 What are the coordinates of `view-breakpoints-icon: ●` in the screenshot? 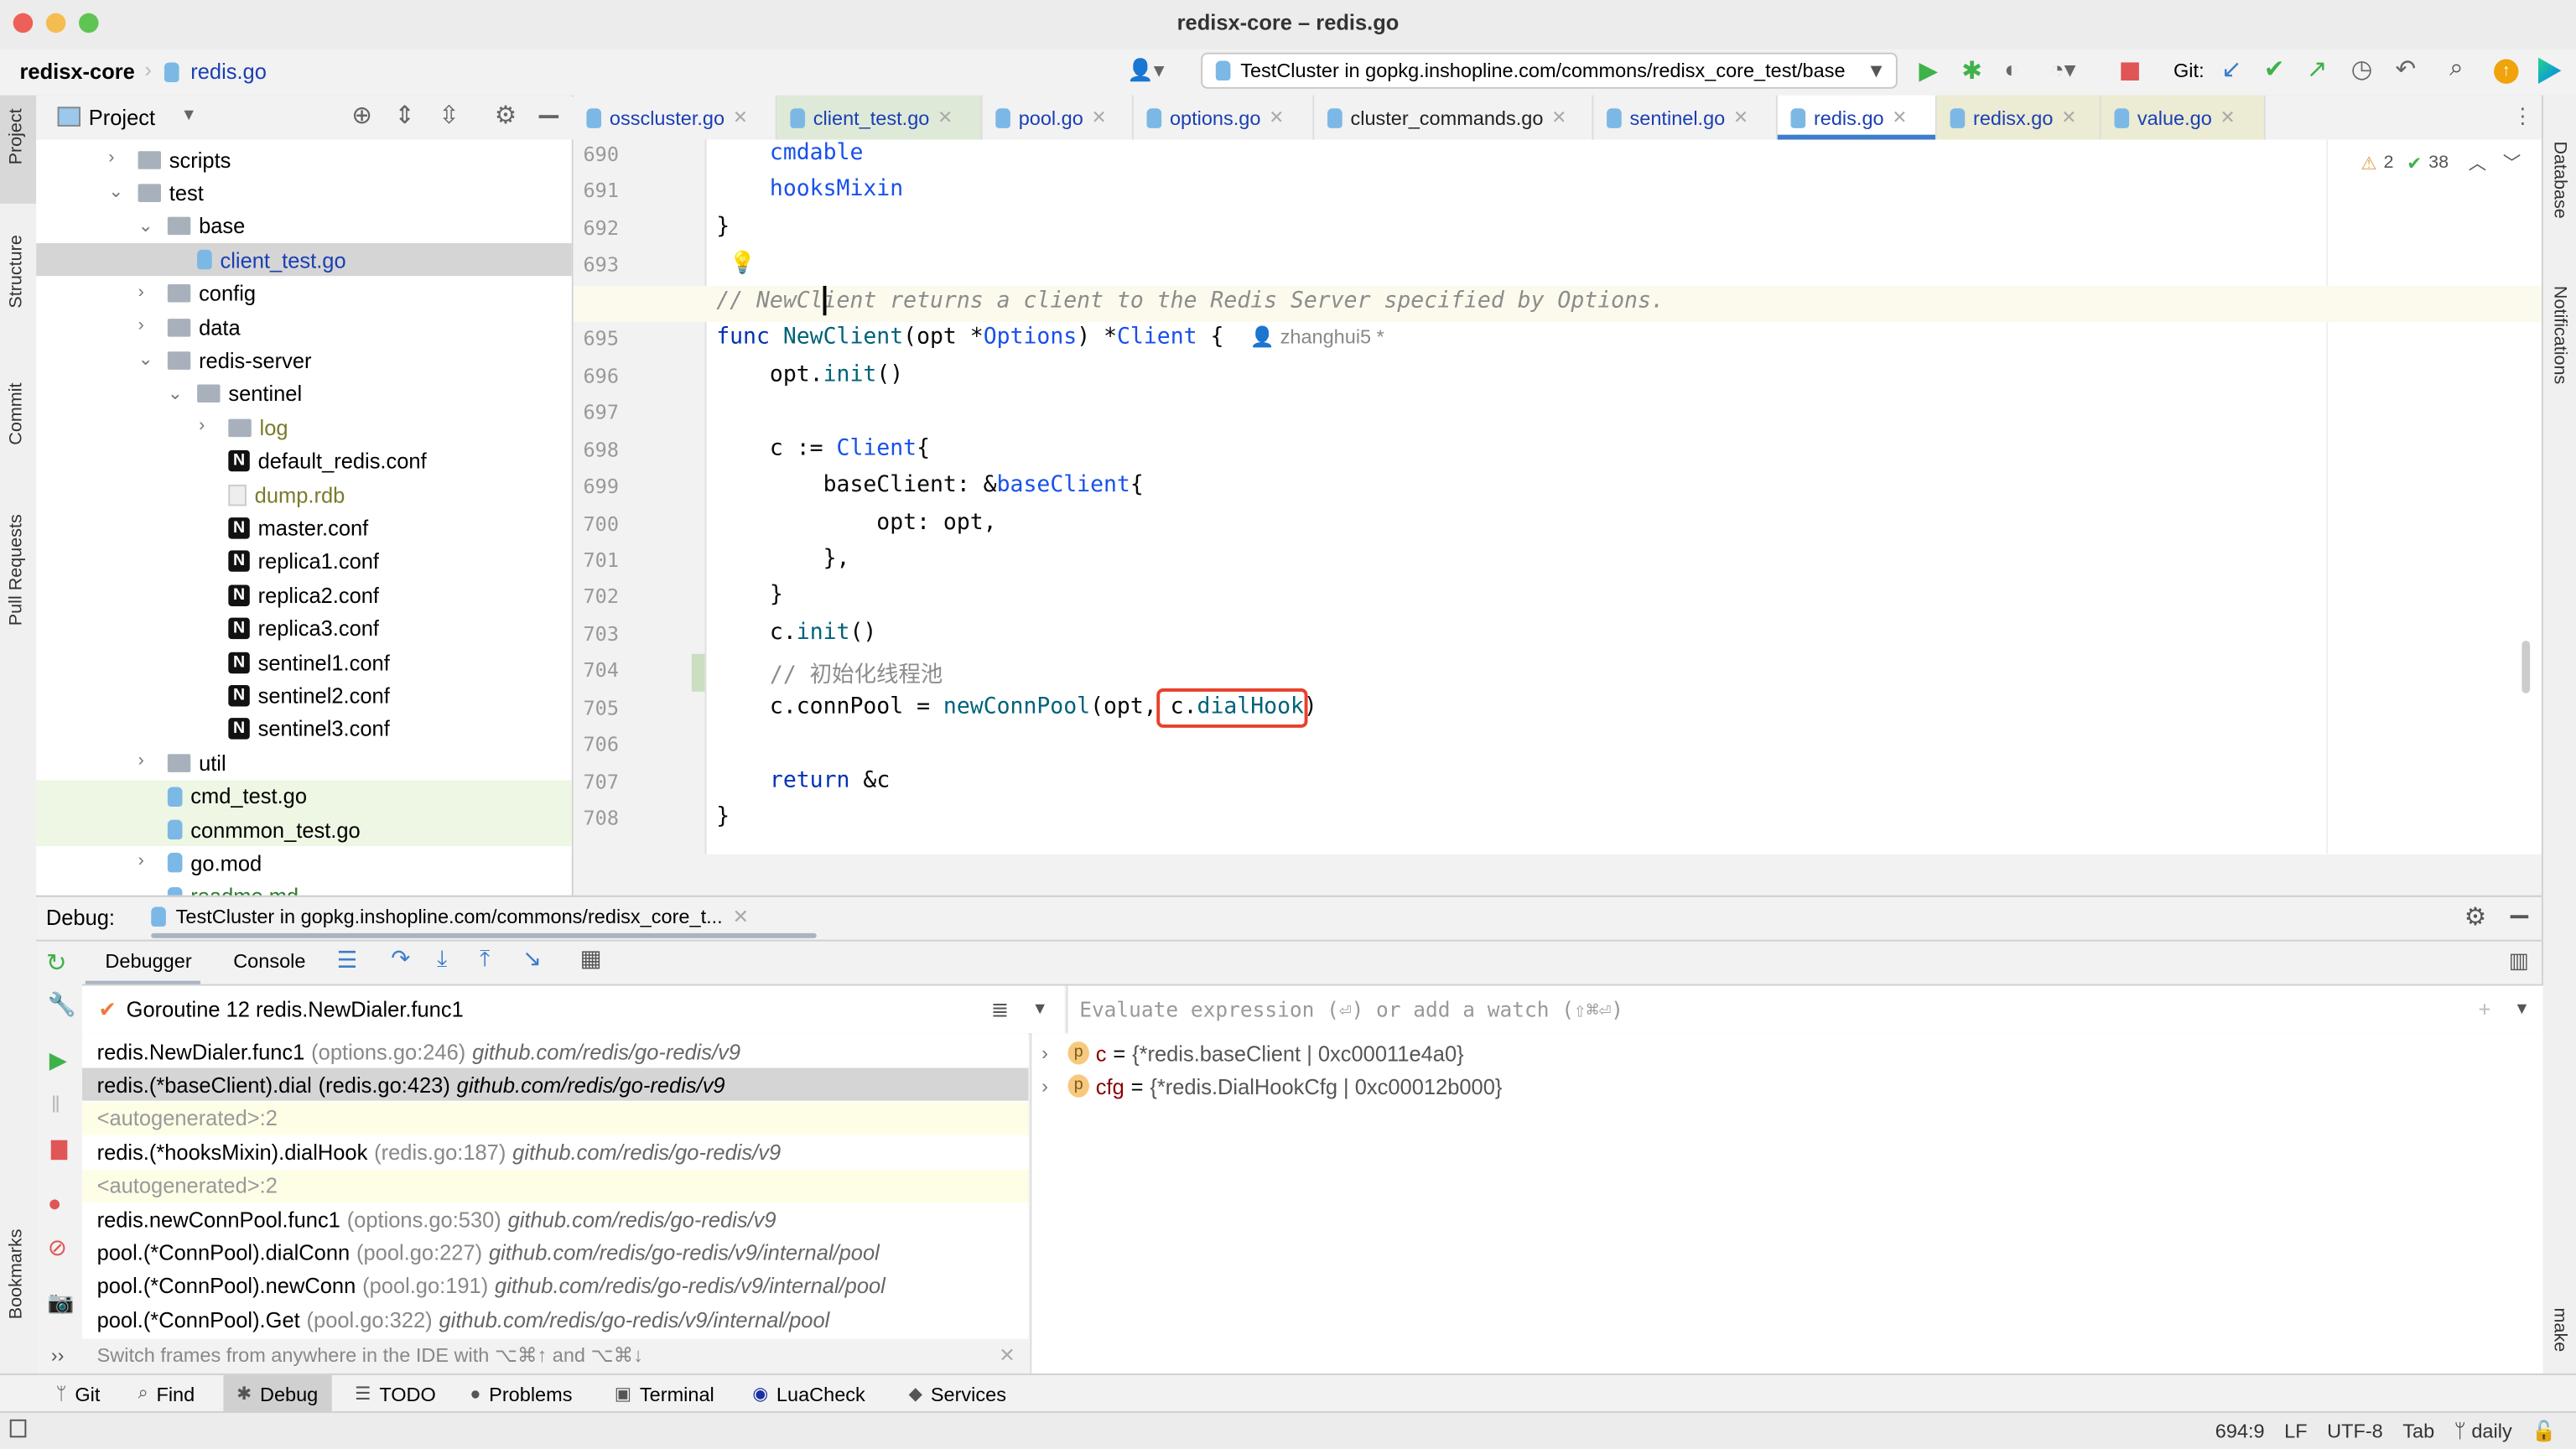 It's located at (55, 1202).